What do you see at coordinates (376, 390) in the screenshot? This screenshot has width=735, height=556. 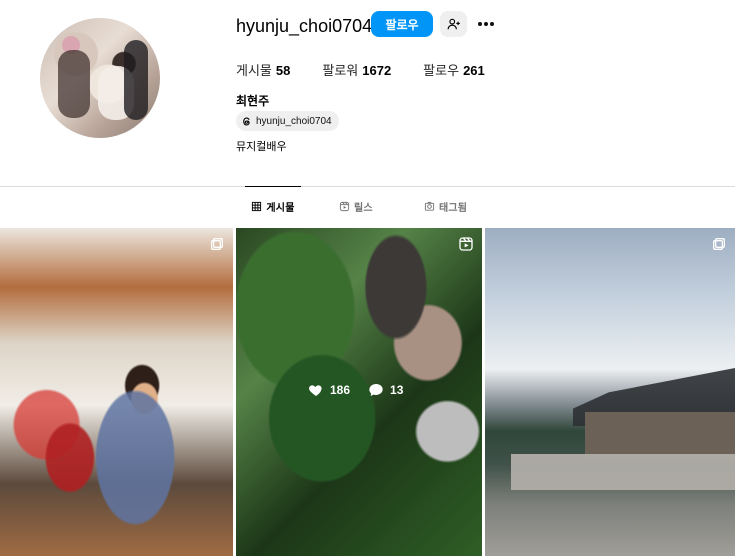 I see `comment-icon` at bounding box center [376, 390].